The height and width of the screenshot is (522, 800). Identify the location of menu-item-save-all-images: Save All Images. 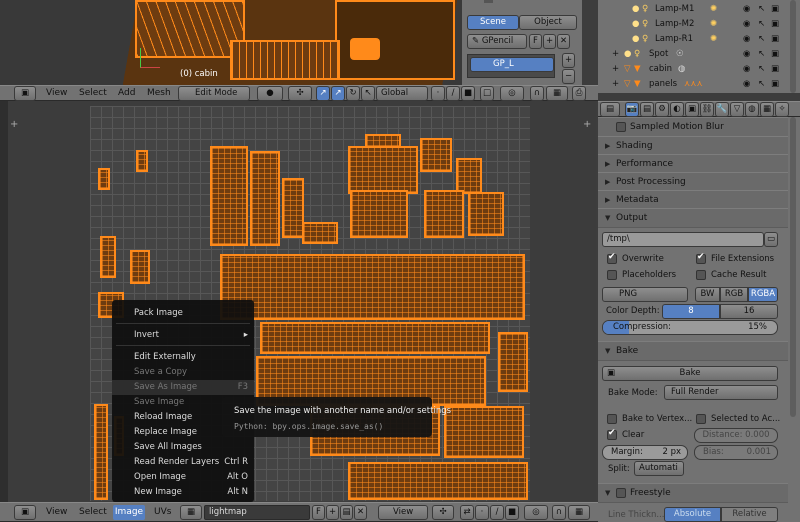
(183, 447).